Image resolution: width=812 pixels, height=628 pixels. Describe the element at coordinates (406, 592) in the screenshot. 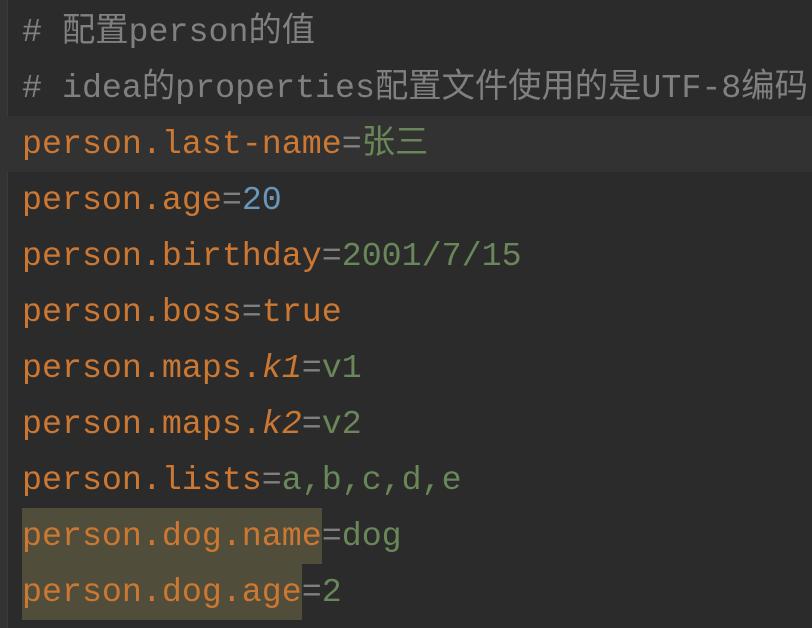

I see `property-line: person.dog.age=2` at that location.